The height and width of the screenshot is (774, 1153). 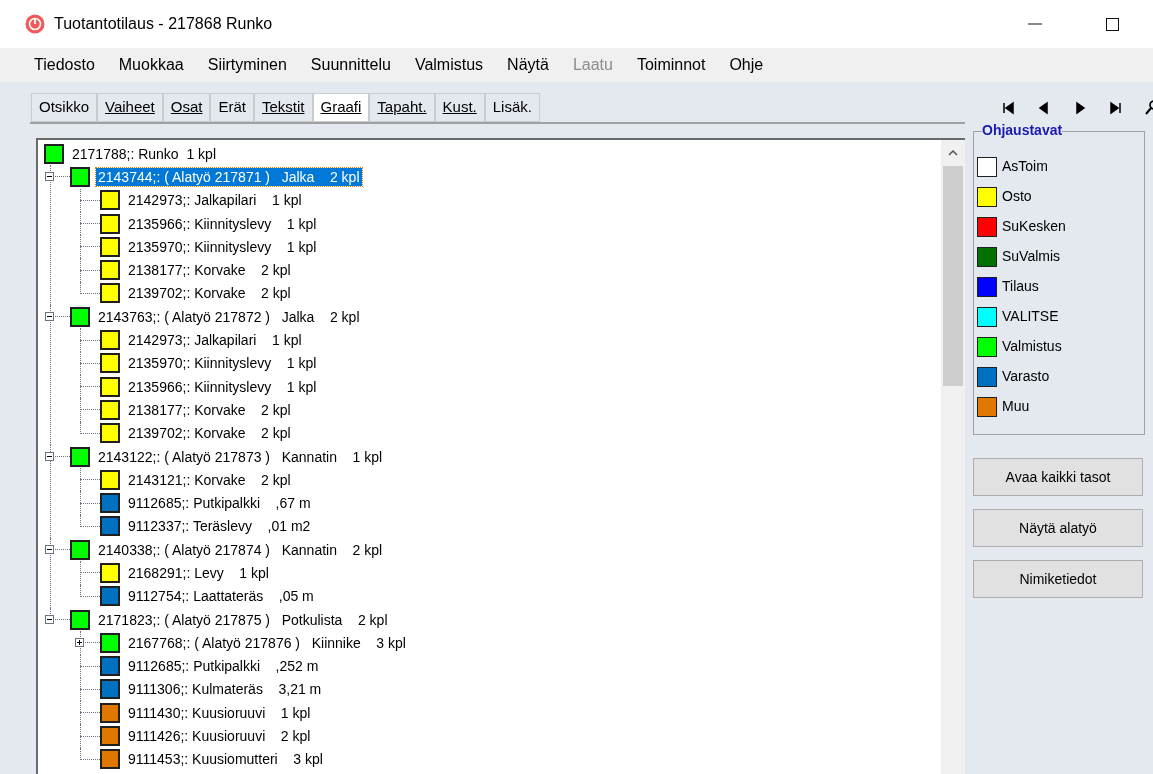 I want to click on menu-item: Valmistus, so click(x=449, y=65).